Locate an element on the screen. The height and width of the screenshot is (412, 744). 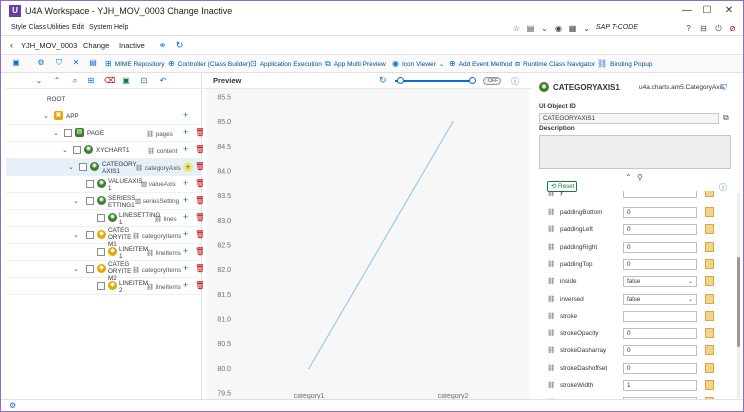
property-input is located at coordinates (660, 316).